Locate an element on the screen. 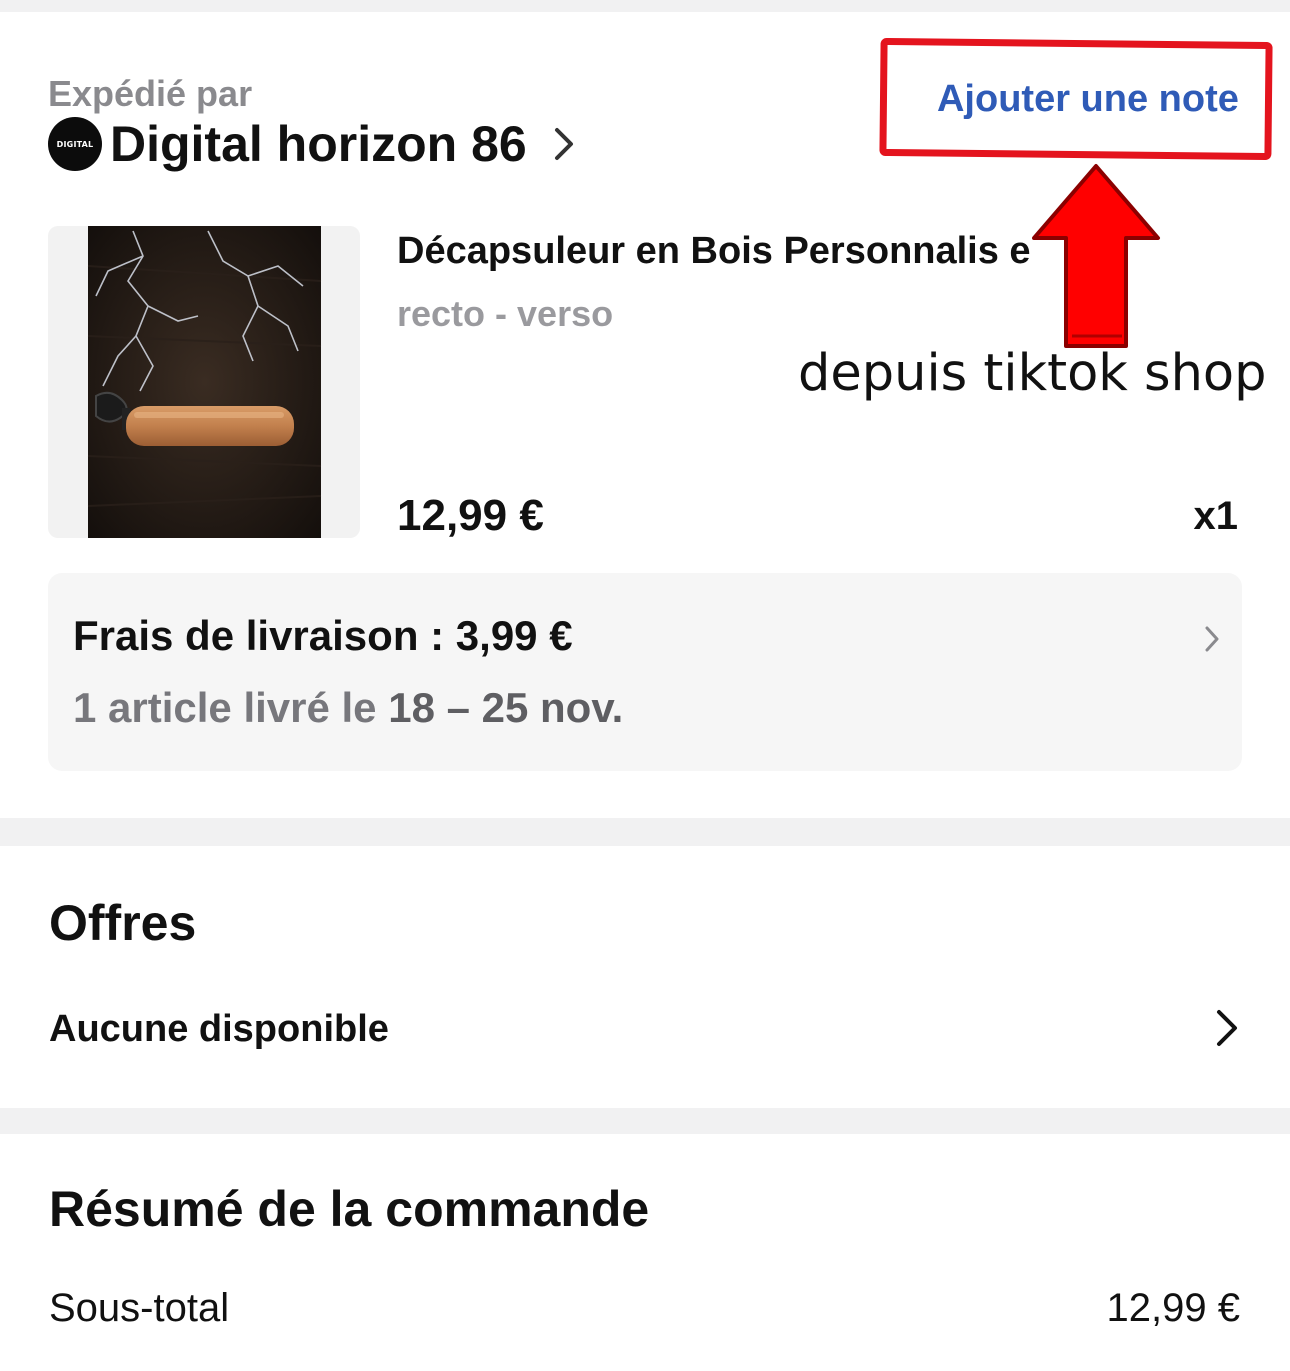 This screenshot has width=1290, height=1371. product-price: 12,99 € is located at coordinates (470, 515).